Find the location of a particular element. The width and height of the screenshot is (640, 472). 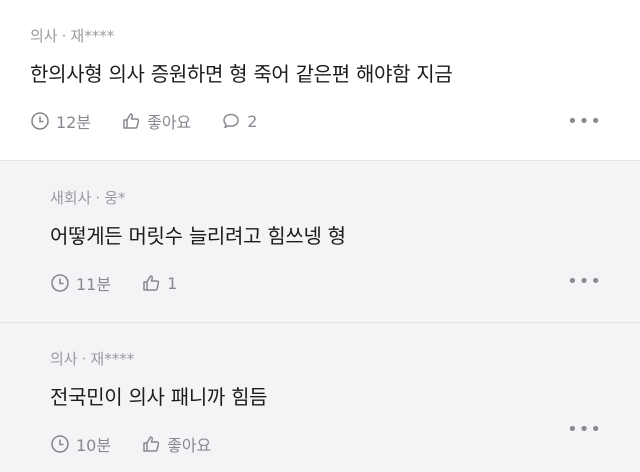

timestamp: 10분 is located at coordinates (80, 444).